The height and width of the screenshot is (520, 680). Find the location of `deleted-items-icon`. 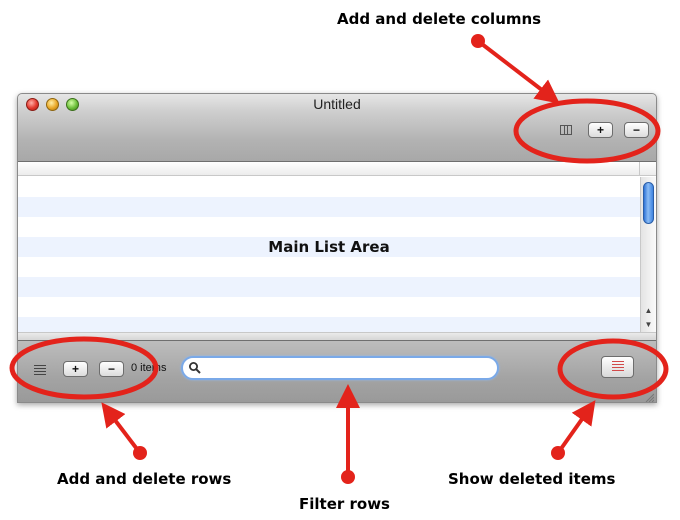

deleted-items-icon is located at coordinates (618, 367).